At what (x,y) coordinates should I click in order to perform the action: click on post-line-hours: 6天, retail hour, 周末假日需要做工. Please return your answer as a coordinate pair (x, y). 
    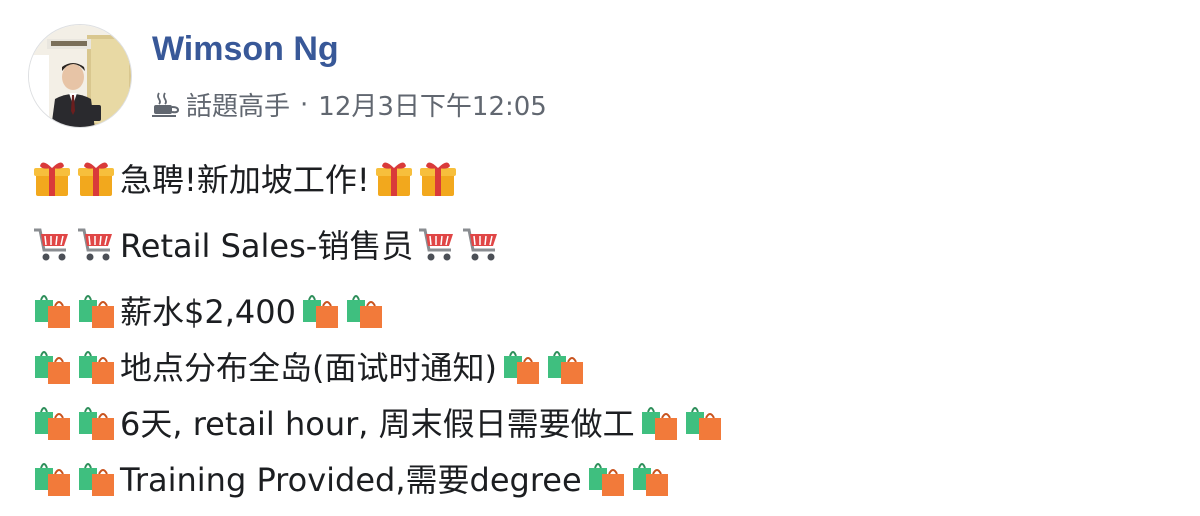
    Looking at the image, I should click on (600, 422).